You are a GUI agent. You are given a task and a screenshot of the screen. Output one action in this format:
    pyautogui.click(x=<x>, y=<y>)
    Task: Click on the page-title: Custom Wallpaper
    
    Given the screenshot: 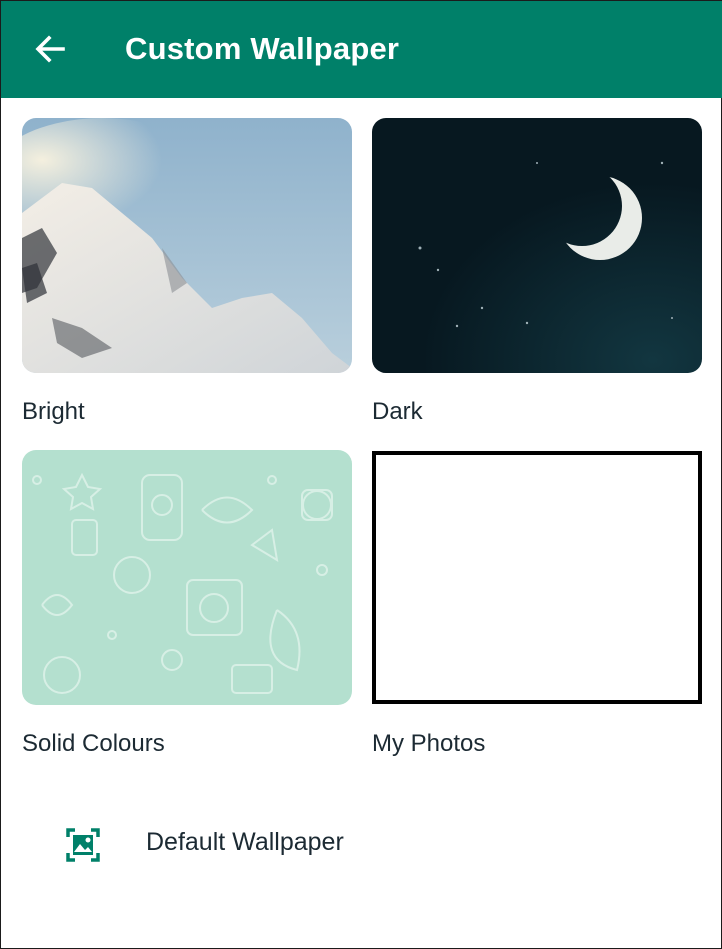 What is the action you would take?
    pyautogui.click(x=262, y=48)
    